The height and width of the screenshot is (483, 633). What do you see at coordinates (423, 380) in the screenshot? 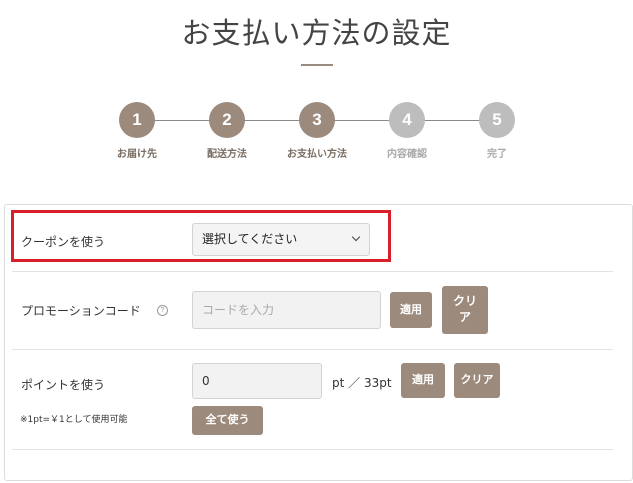
I see `points-apply-button: 適用` at bounding box center [423, 380].